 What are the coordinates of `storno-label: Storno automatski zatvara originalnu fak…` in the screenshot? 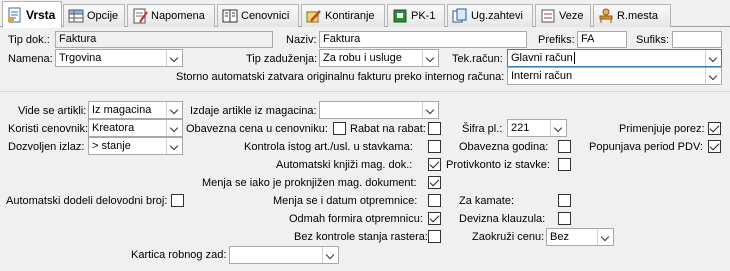 It's located at (340, 77).